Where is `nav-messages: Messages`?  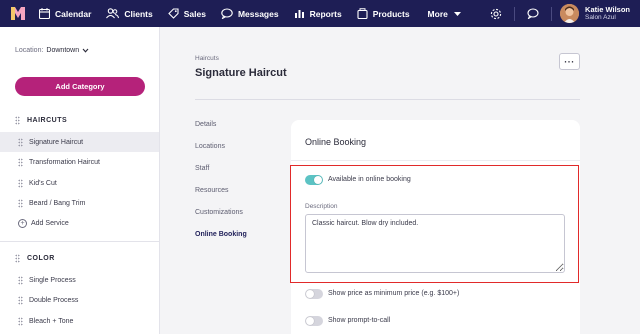 nav-messages: Messages is located at coordinates (250, 13).